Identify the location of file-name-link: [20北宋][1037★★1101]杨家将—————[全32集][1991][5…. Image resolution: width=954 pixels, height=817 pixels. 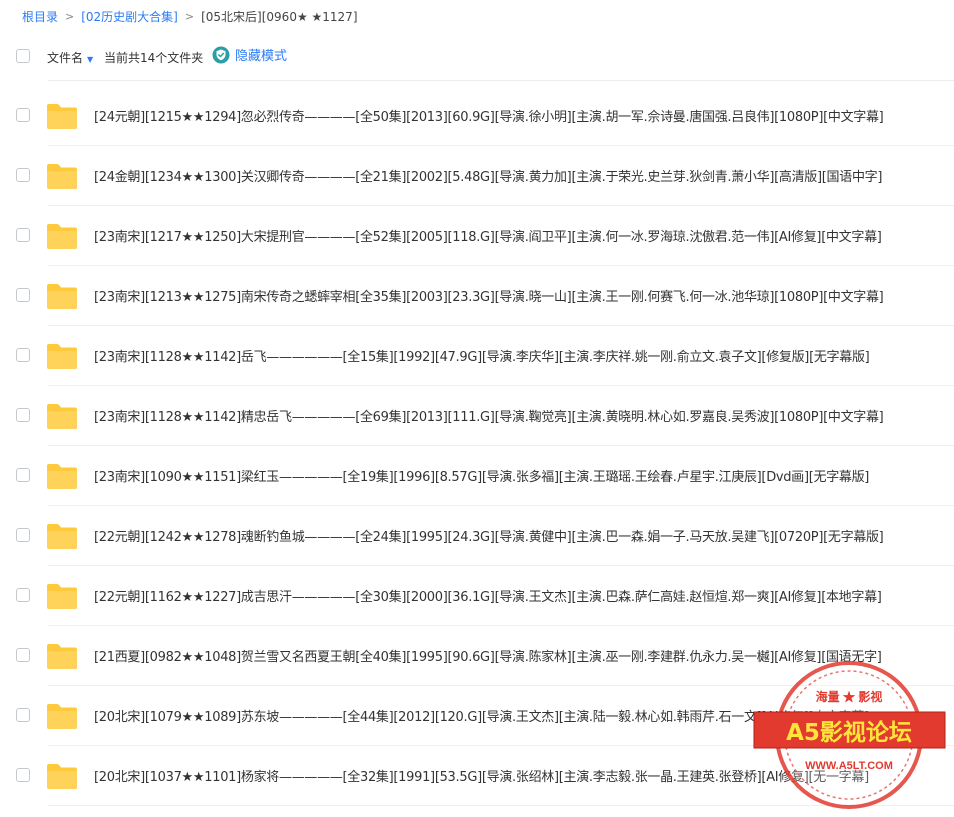
(481, 775).